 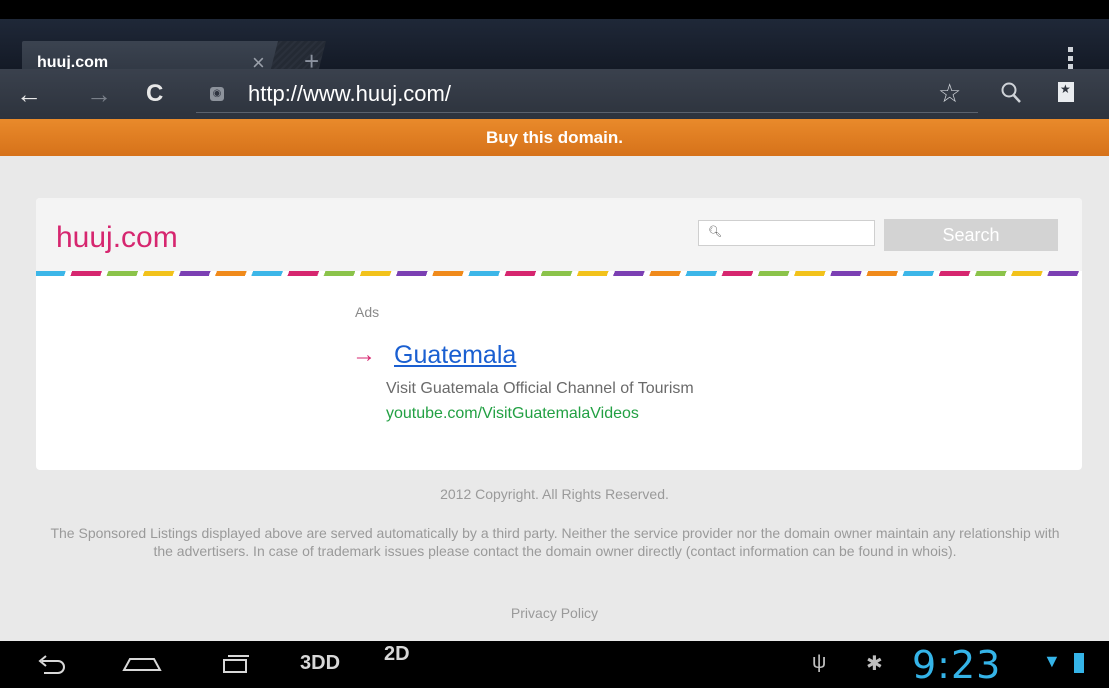 I want to click on battery-icon, so click(x=1079, y=663).